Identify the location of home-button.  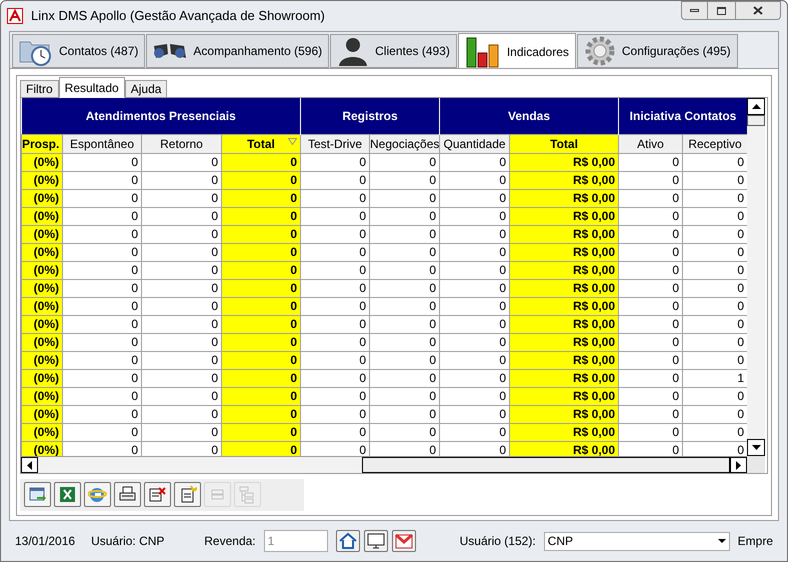
(348, 541).